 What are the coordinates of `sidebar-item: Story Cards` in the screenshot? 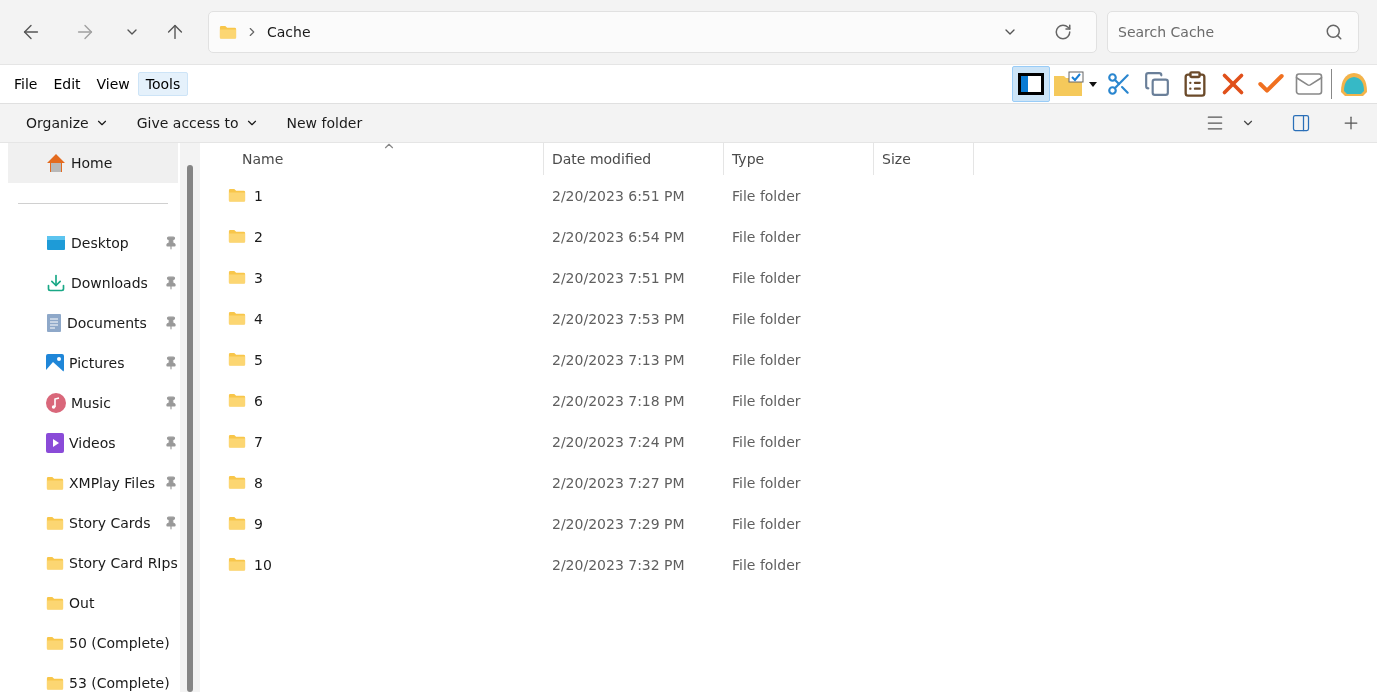 It's located at (93, 523).